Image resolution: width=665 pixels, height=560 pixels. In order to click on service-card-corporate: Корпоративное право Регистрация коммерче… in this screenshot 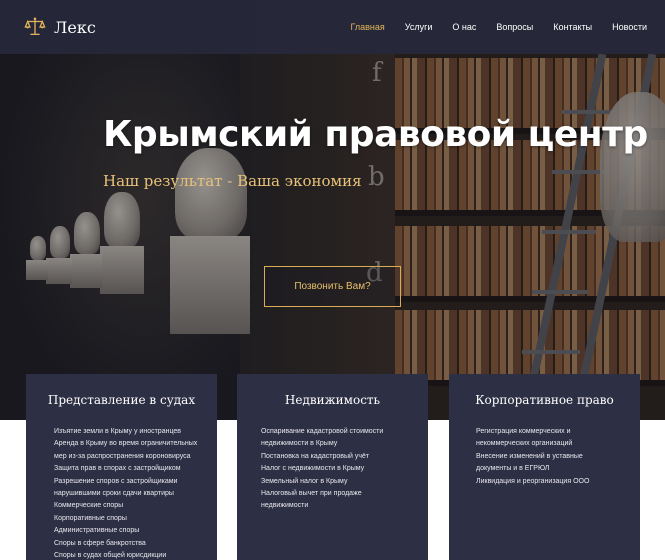, I will do `click(544, 467)`.